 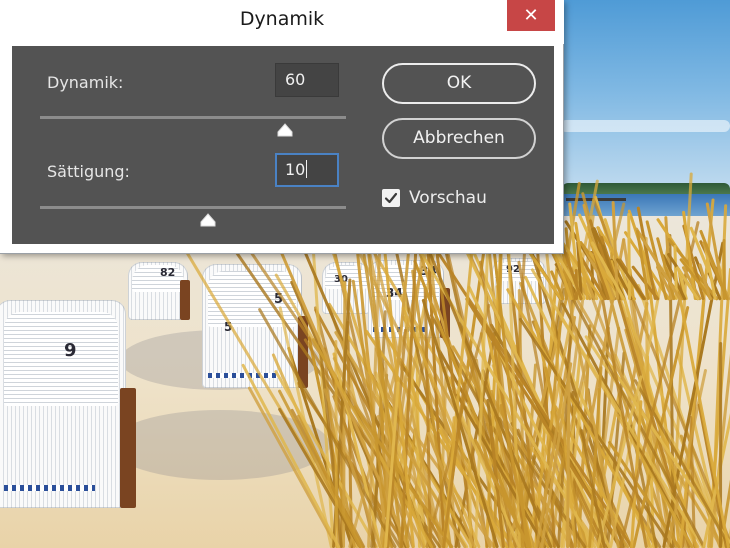 What do you see at coordinates (459, 83) in the screenshot?
I see `ok-button: OK` at bounding box center [459, 83].